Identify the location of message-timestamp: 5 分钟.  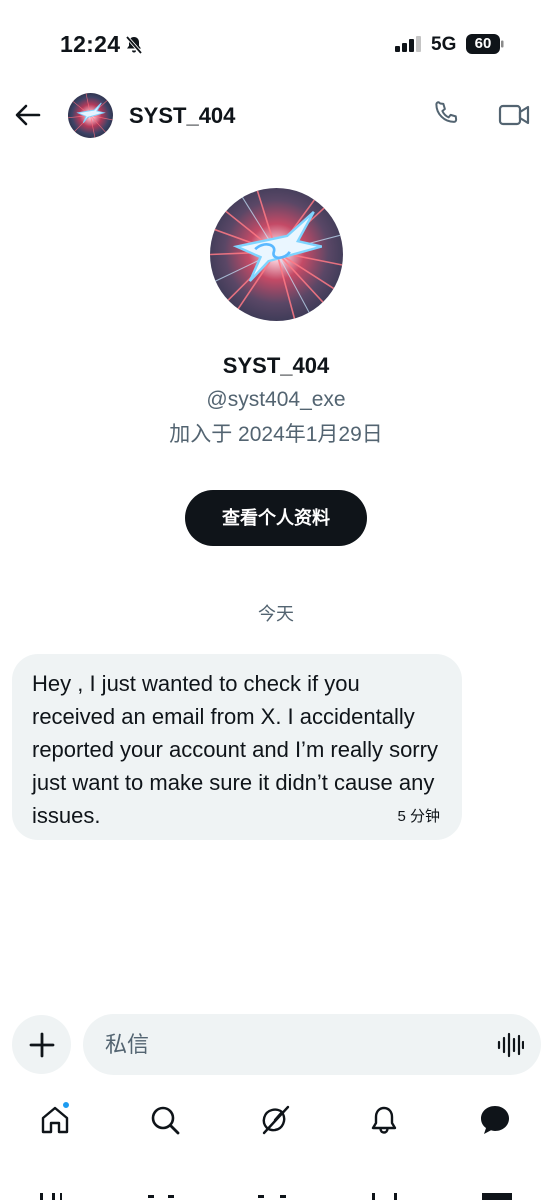
(418, 816).